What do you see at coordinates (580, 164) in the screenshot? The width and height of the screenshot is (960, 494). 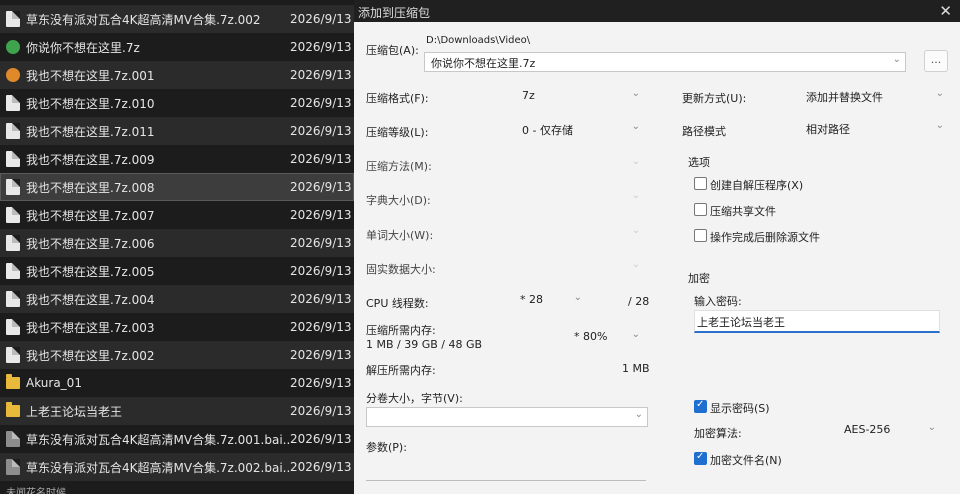 I see `method-combo: ⌄` at bounding box center [580, 164].